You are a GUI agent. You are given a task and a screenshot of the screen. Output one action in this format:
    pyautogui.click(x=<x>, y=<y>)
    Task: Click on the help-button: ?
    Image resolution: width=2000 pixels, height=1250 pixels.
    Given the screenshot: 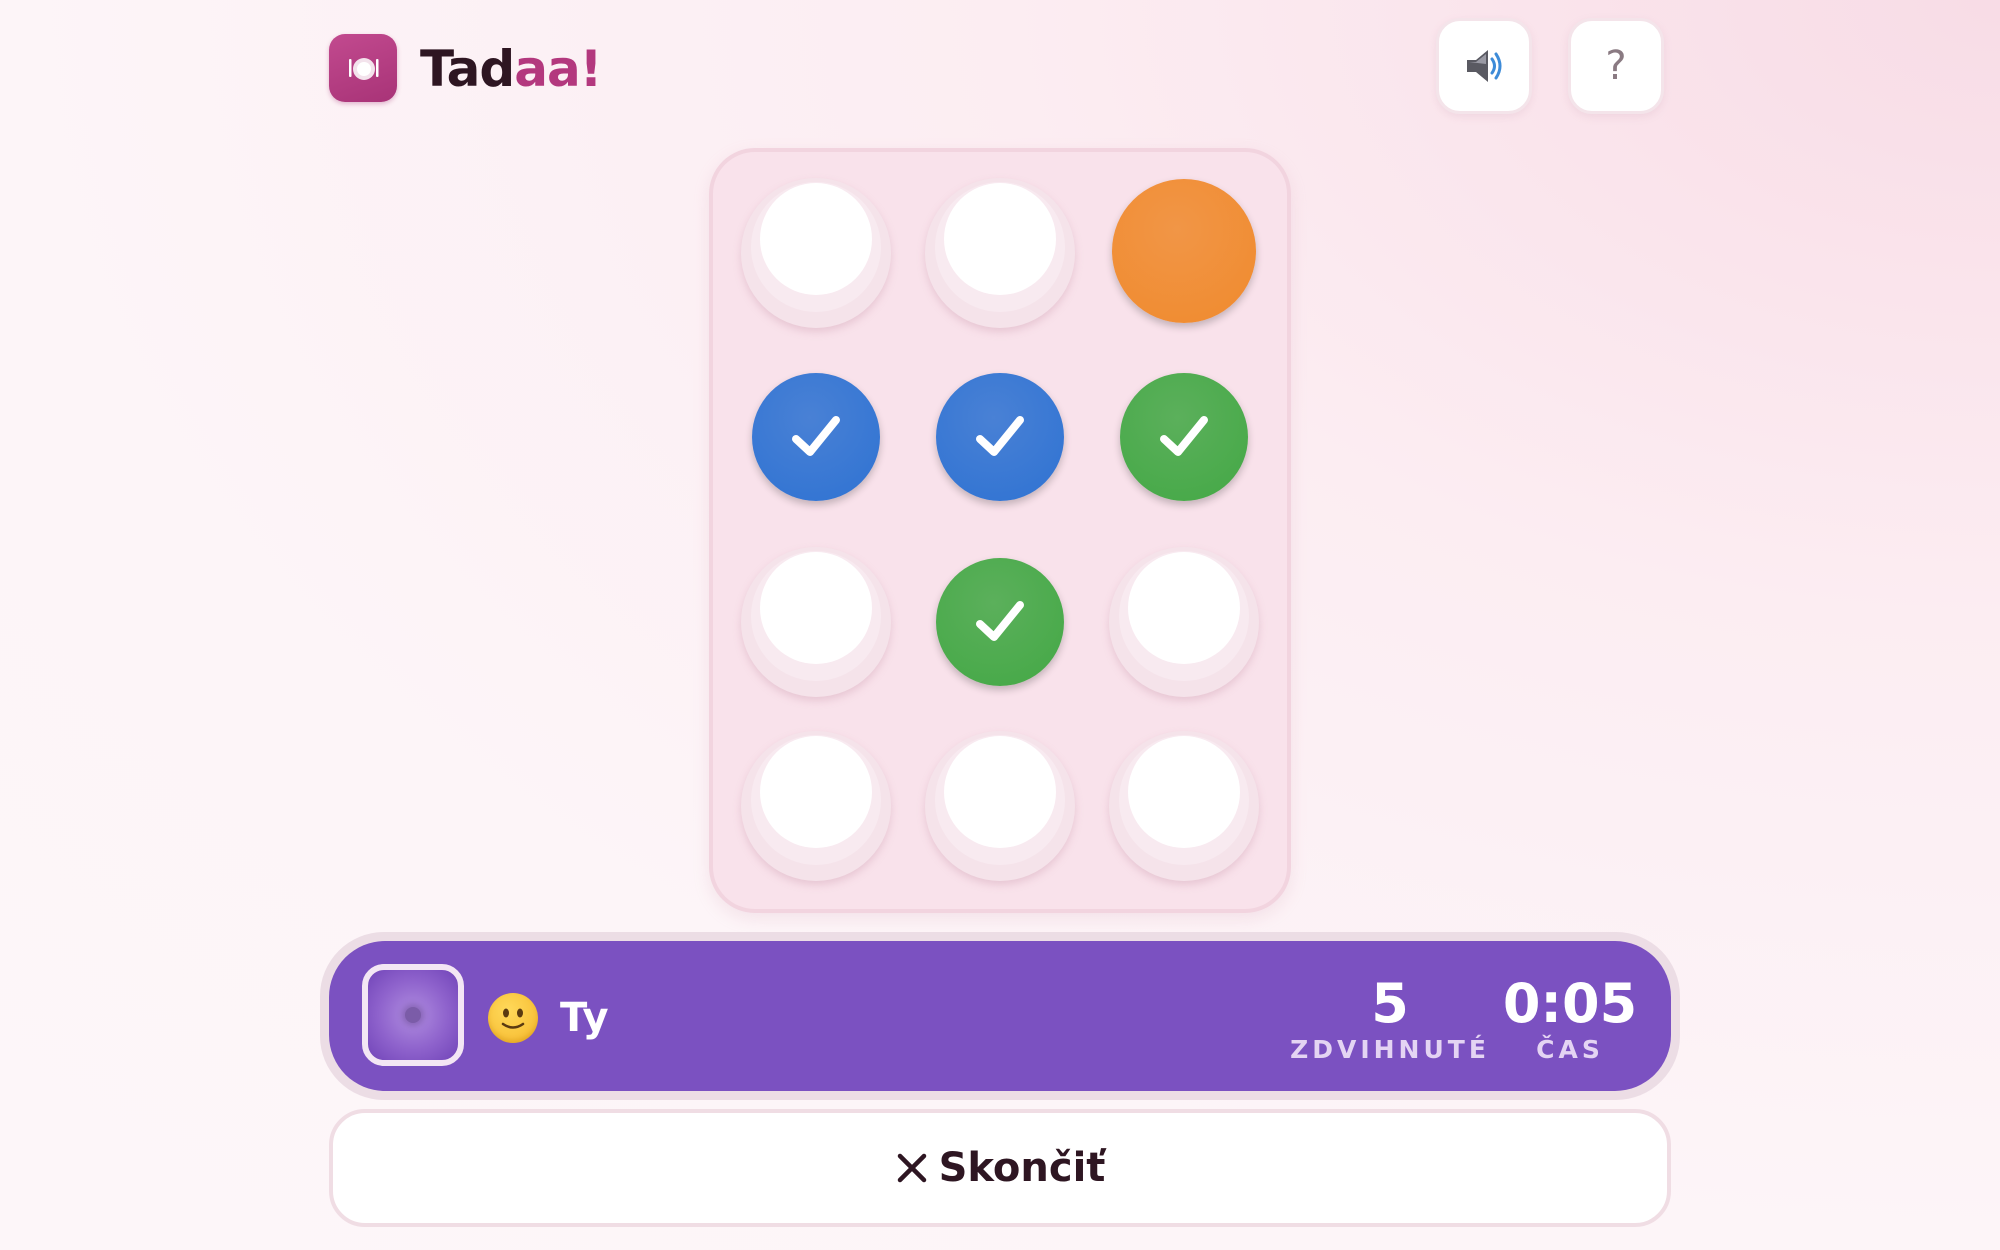 What is the action you would take?
    pyautogui.click(x=1616, y=66)
    